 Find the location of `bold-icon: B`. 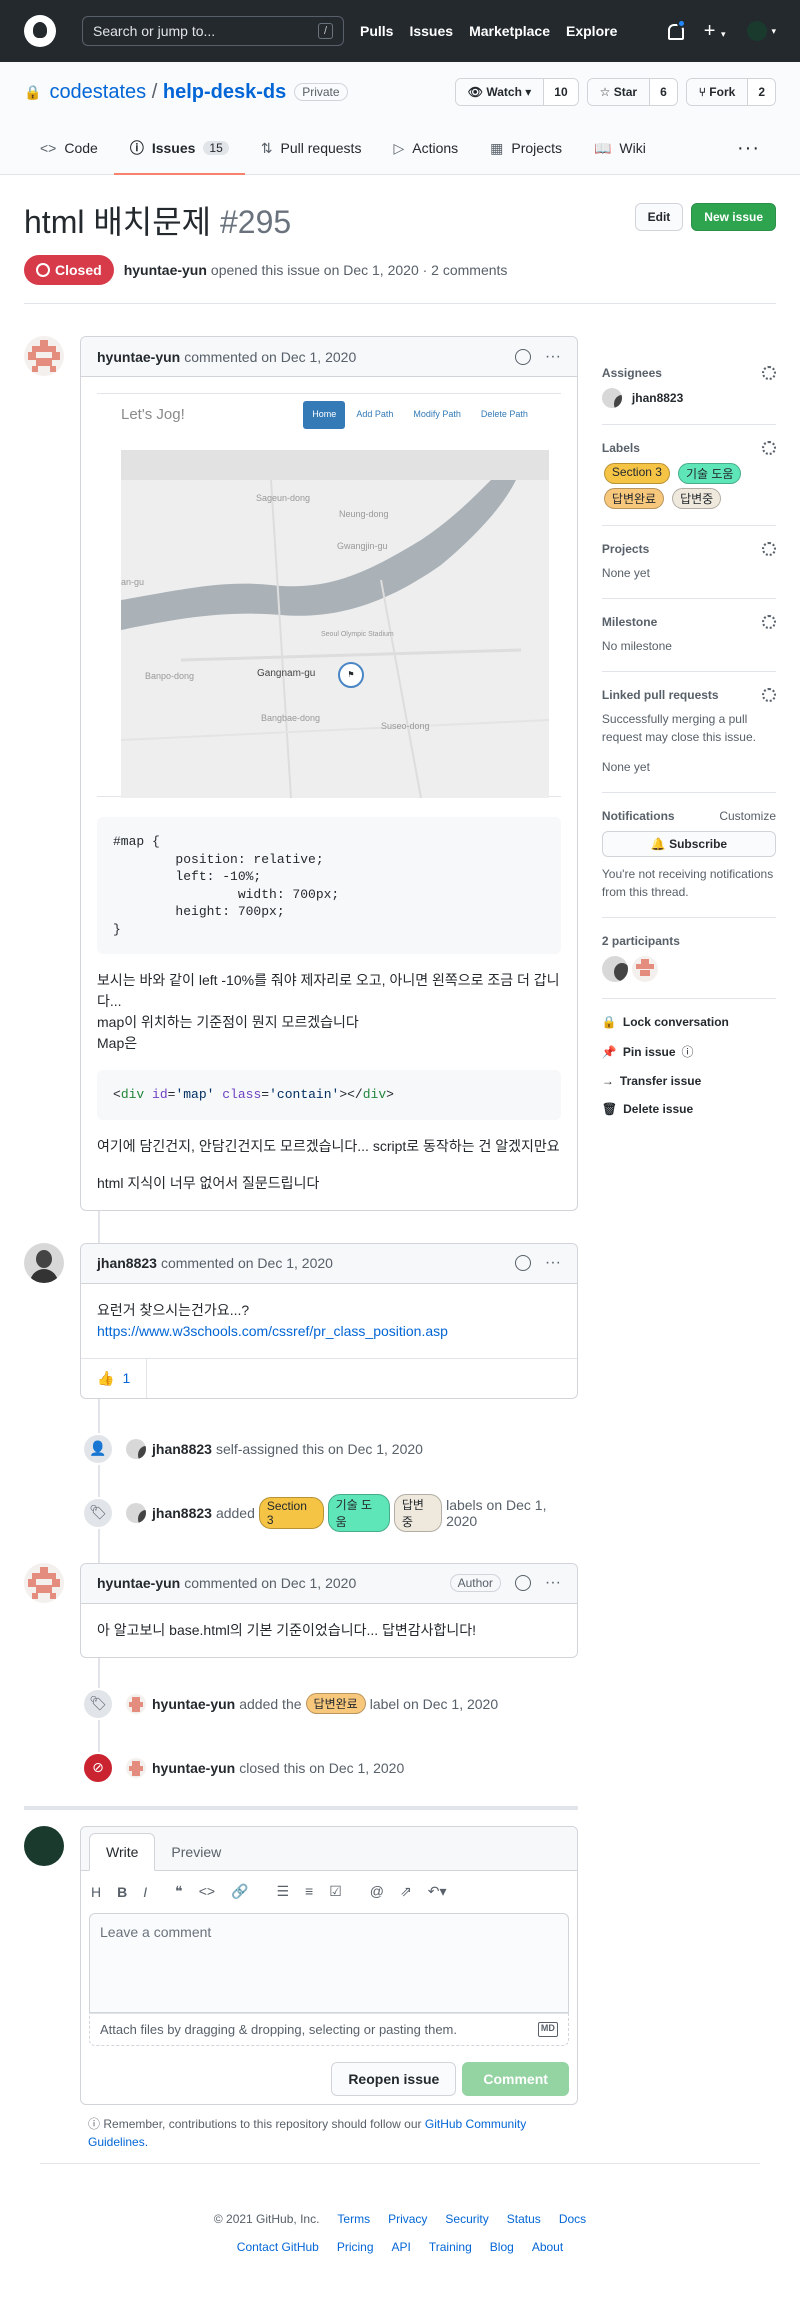

bold-icon: B is located at coordinates (122, 1892).